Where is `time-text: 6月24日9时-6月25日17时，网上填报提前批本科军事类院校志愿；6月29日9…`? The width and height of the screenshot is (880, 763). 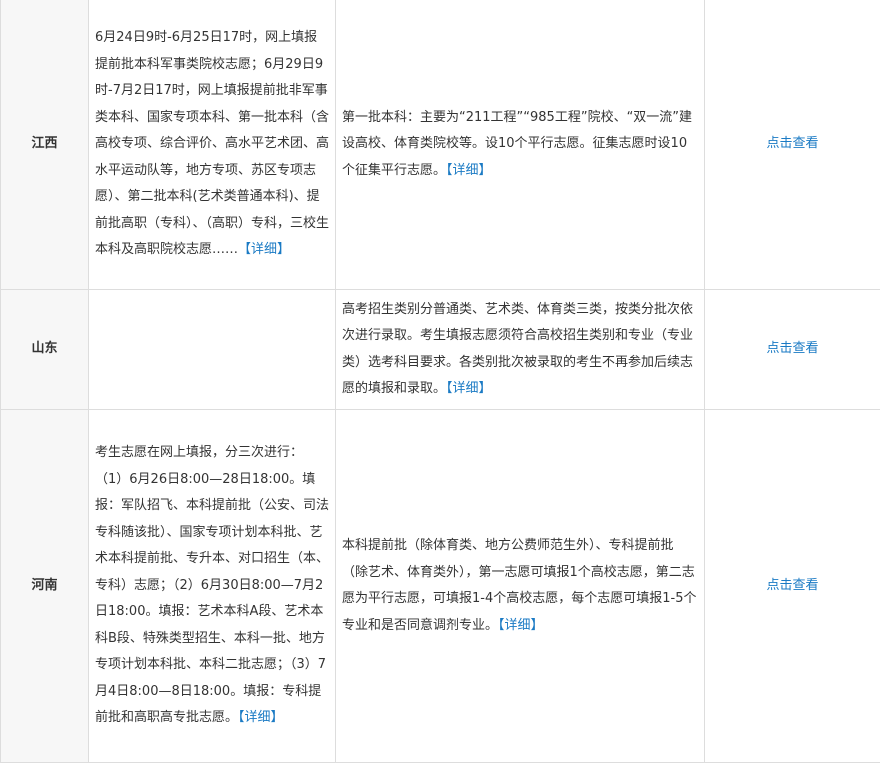
time-text: 6月24日9时-6月25日17时，网上填报提前批本科军事类院校志愿；6月29日9… is located at coordinates (212, 143).